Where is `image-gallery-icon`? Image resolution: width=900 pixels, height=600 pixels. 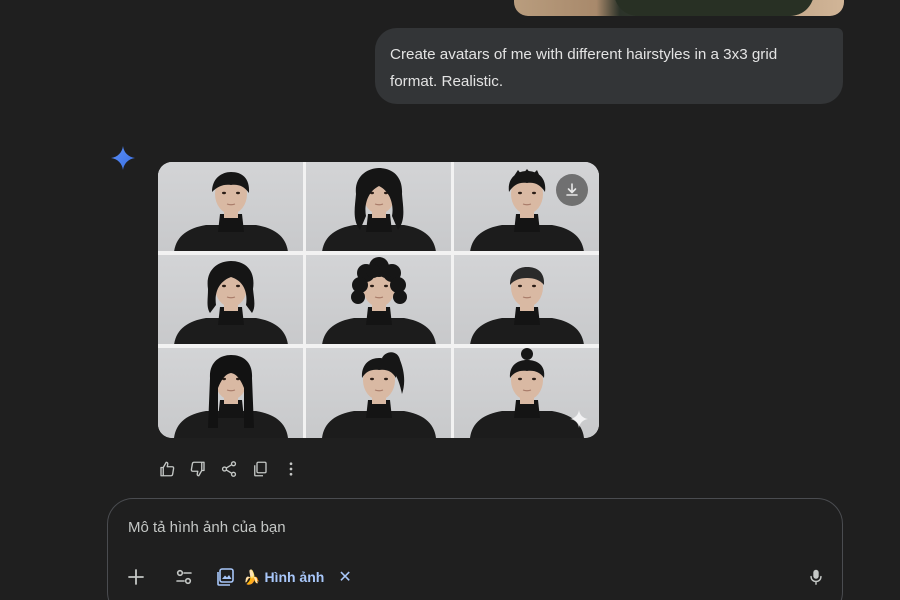 image-gallery-icon is located at coordinates (225, 577).